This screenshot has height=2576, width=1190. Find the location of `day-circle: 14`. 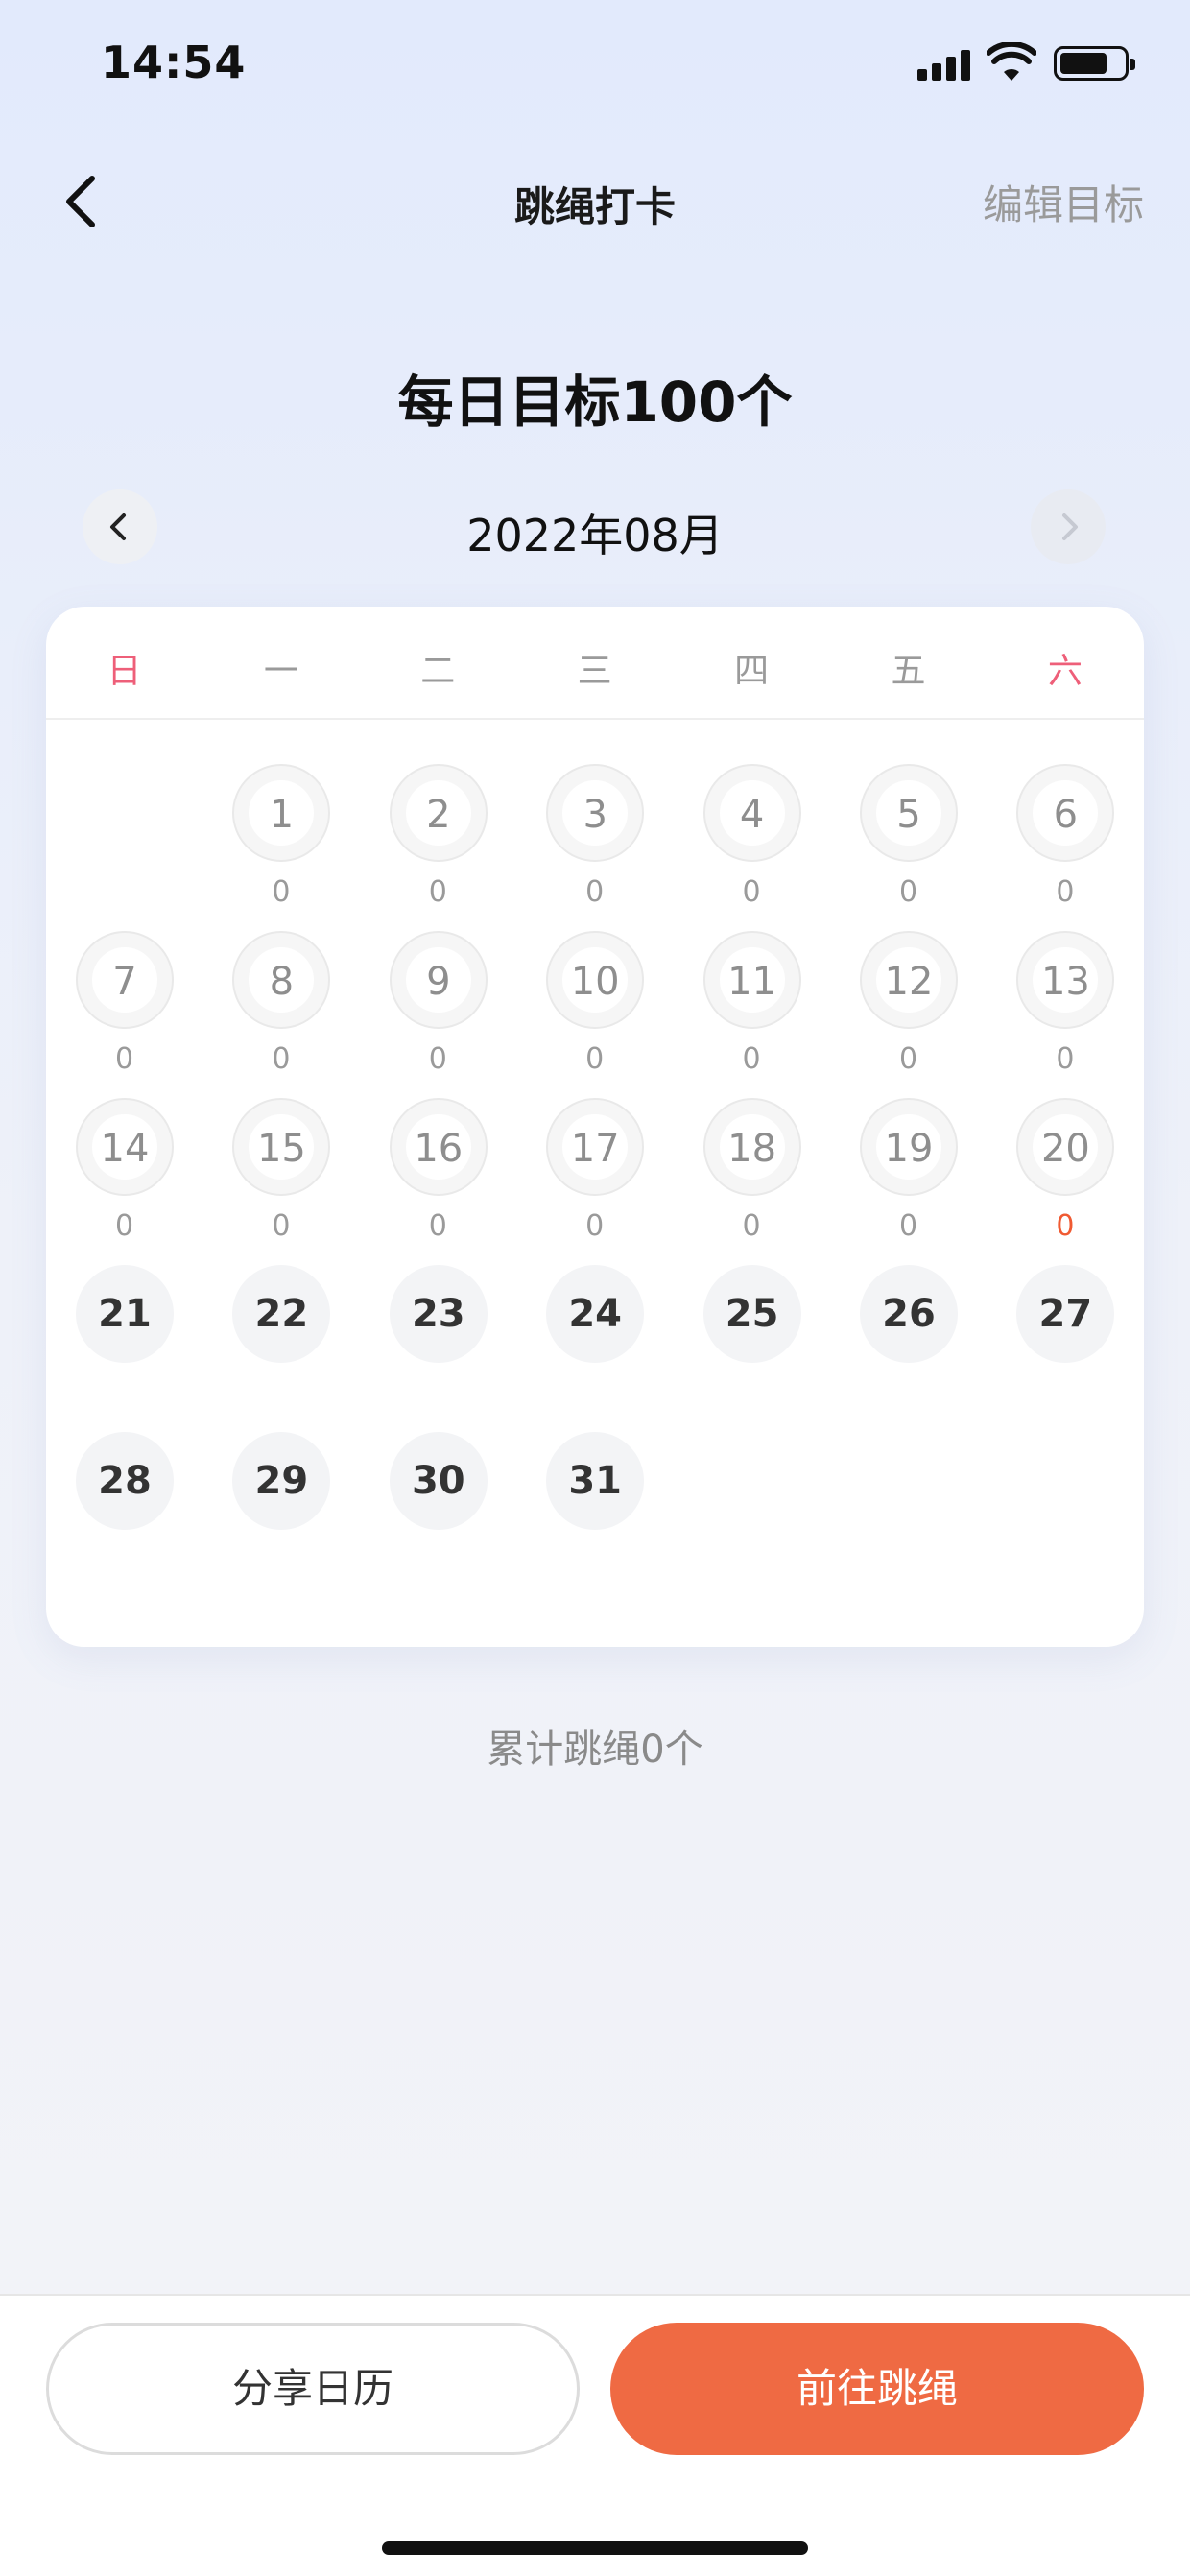

day-circle: 14 is located at coordinates (125, 1147).